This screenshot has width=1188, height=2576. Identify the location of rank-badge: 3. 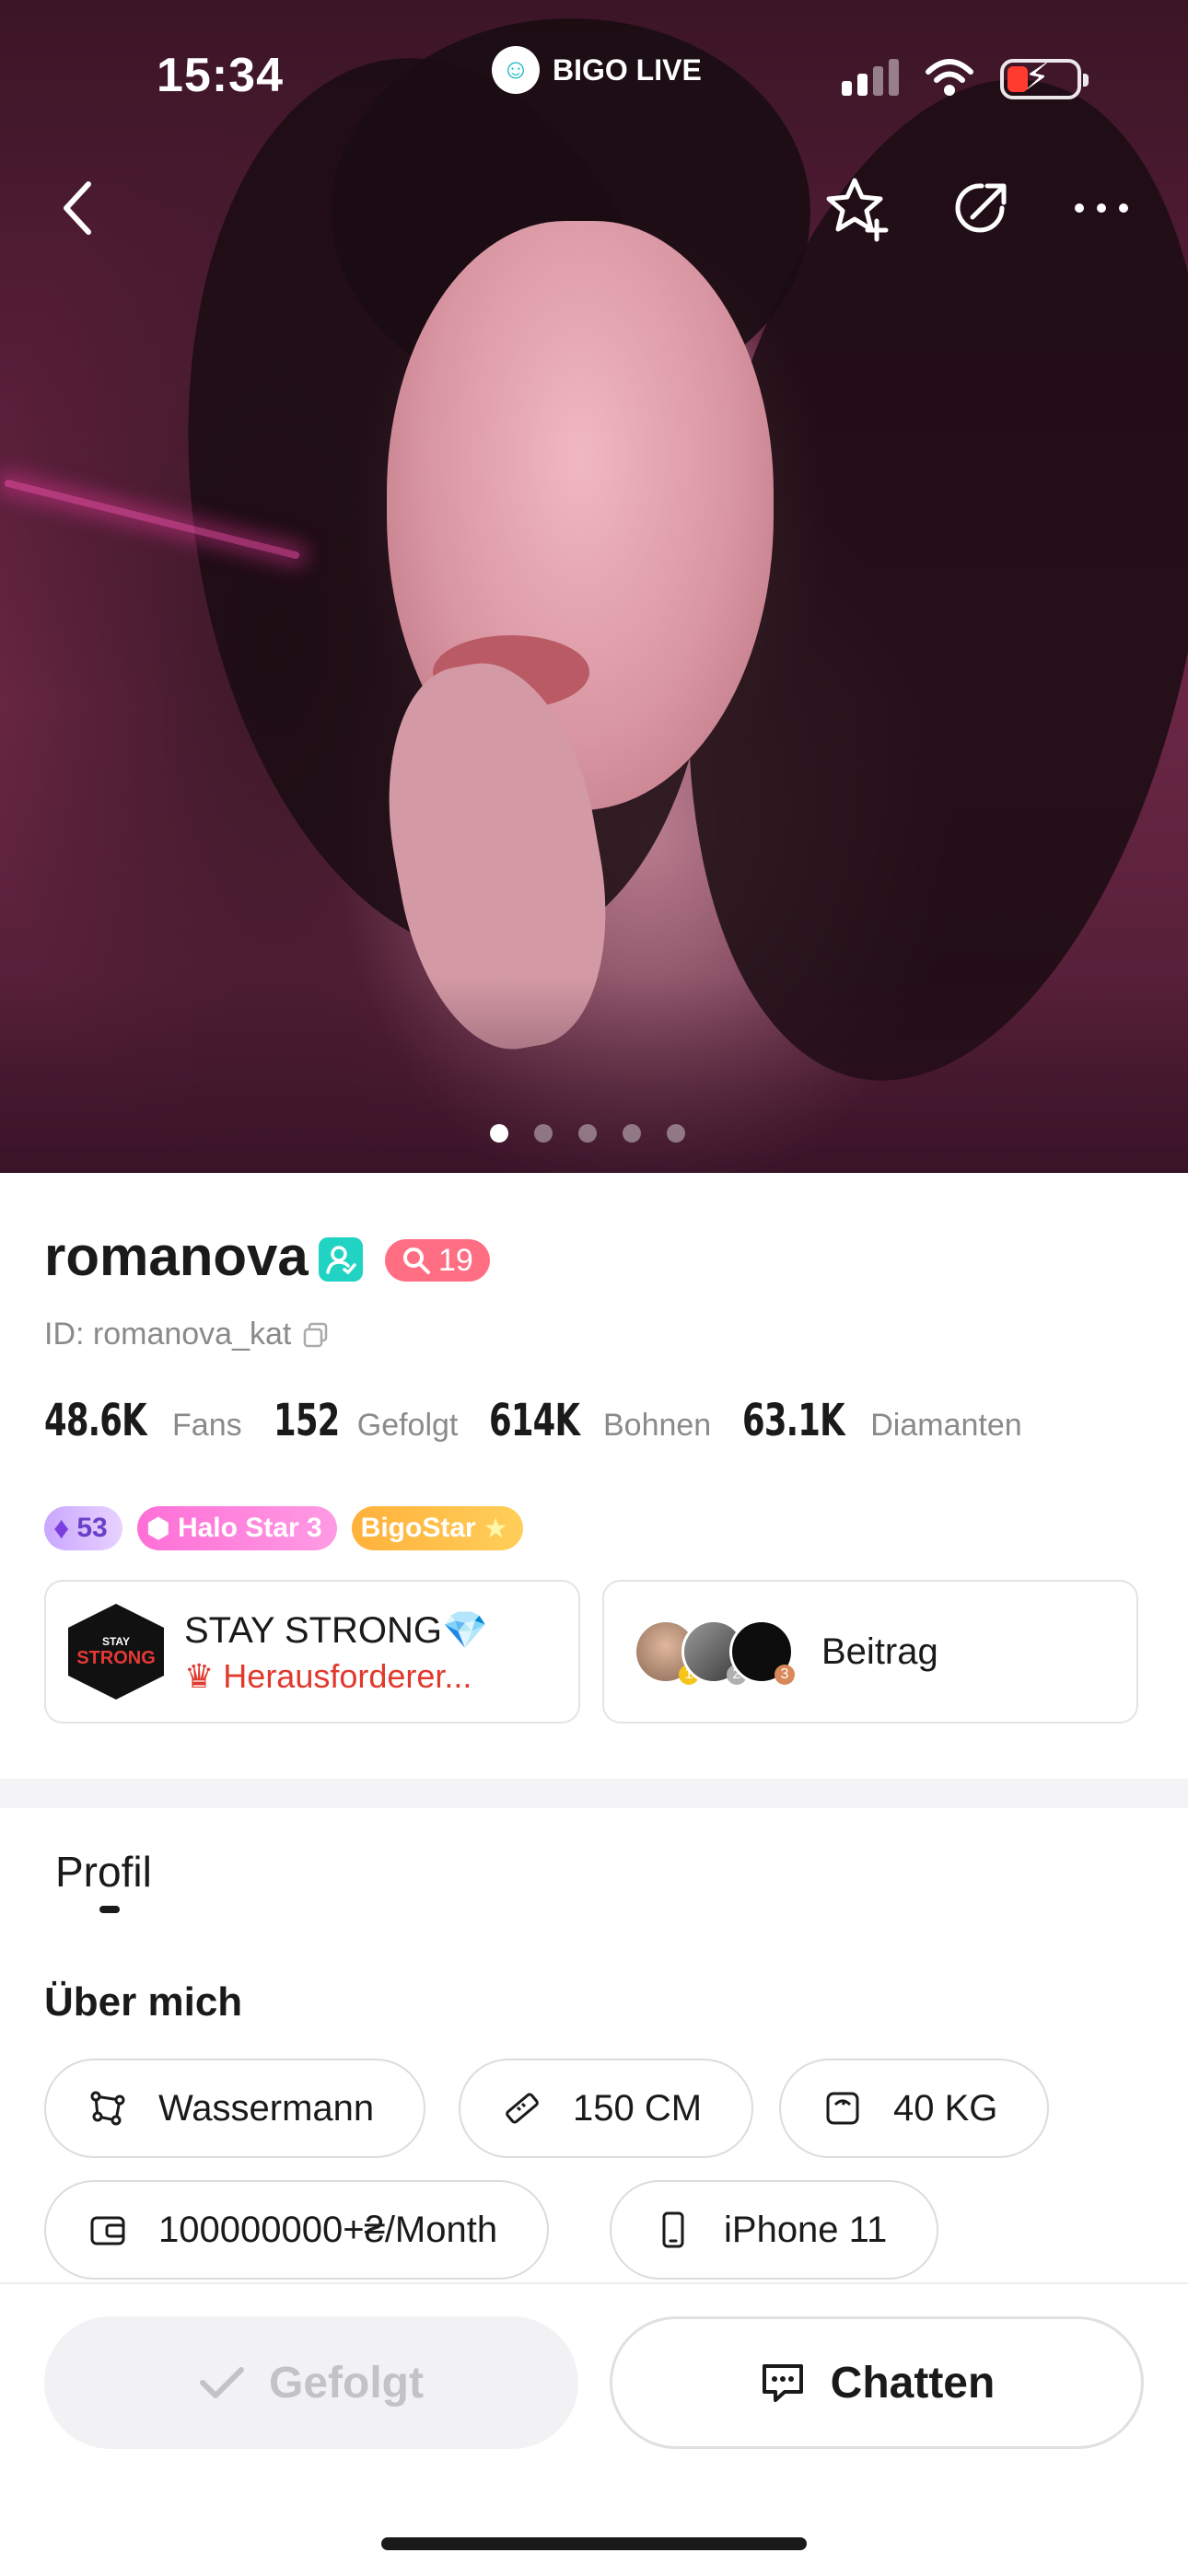
(785, 1675).